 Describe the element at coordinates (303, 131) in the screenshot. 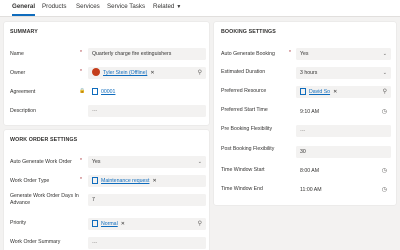

I see `pre-booking-flexibility-value: ---` at that location.